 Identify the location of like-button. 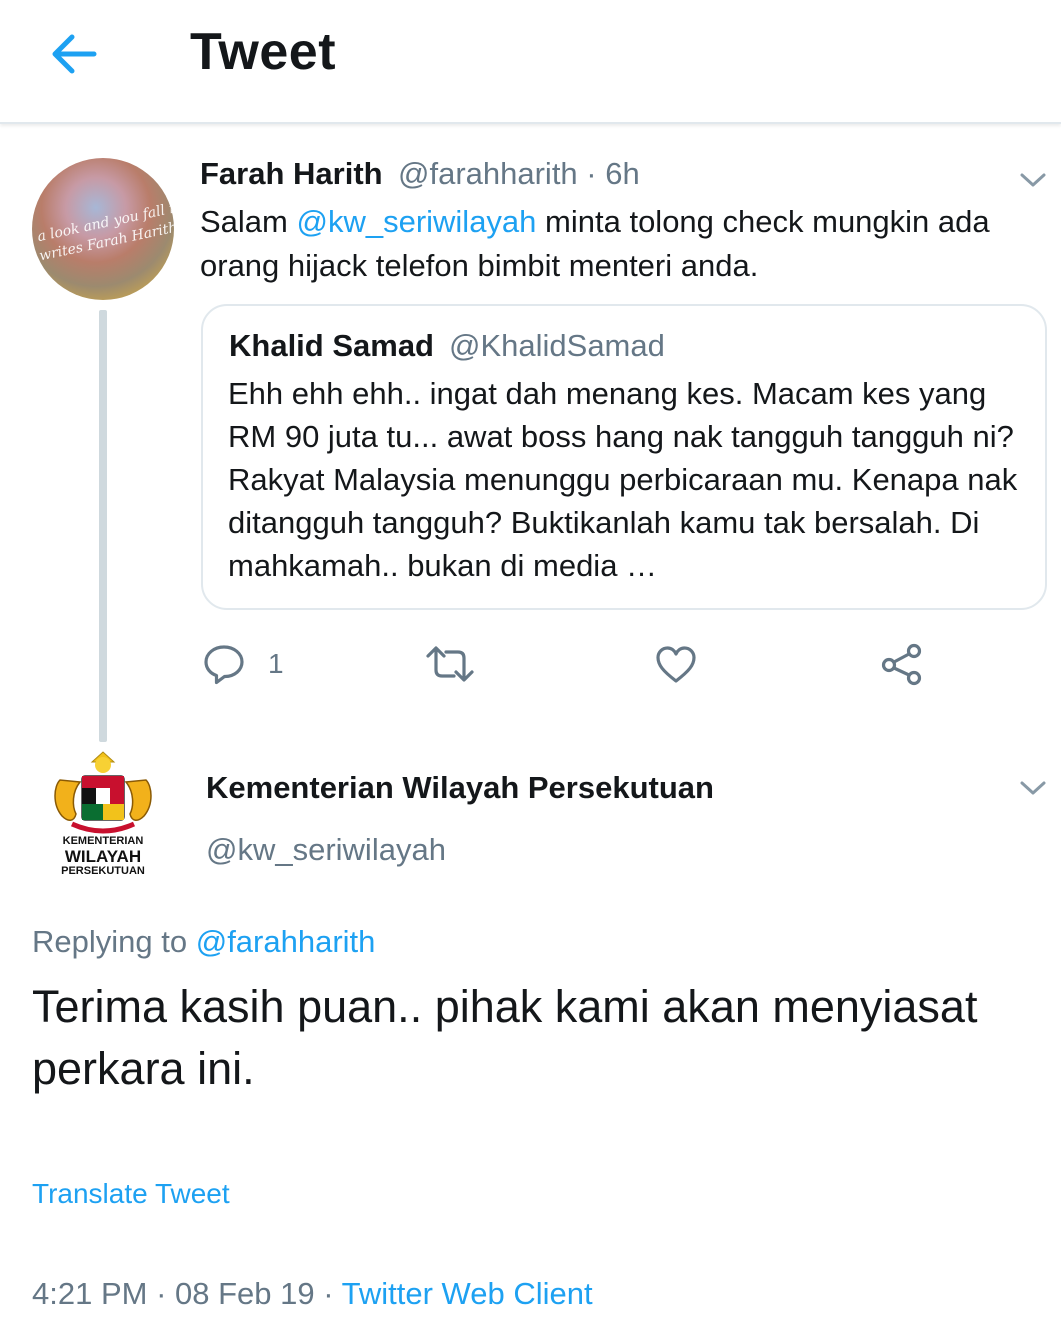
(676, 664).